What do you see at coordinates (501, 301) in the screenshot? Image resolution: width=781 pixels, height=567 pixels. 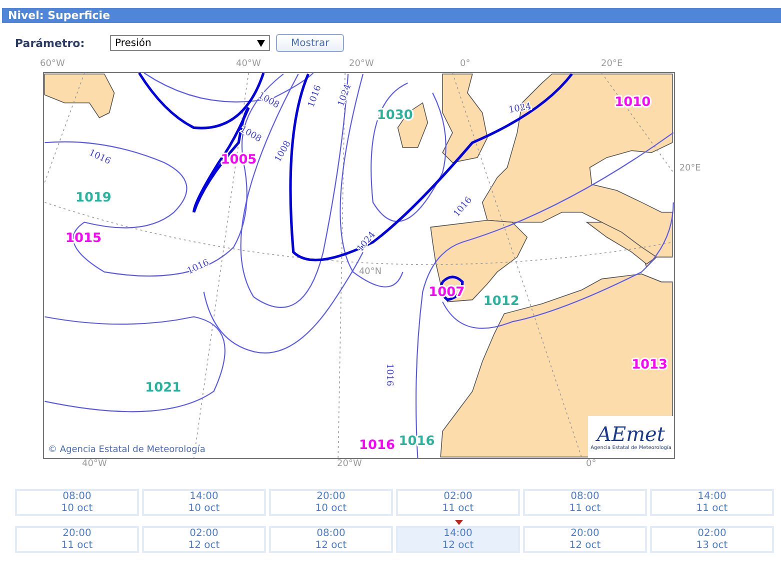 I see `pressure-value: 1012` at bounding box center [501, 301].